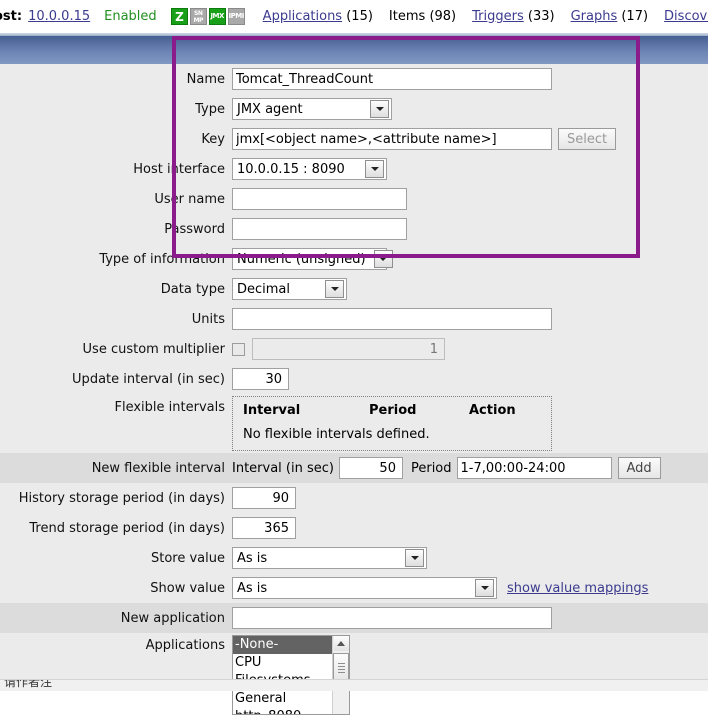 Image resolution: width=708 pixels, height=717 pixels. What do you see at coordinates (217, 16) in the screenshot?
I see `jmx-availability-icon: JMX` at bounding box center [217, 16].